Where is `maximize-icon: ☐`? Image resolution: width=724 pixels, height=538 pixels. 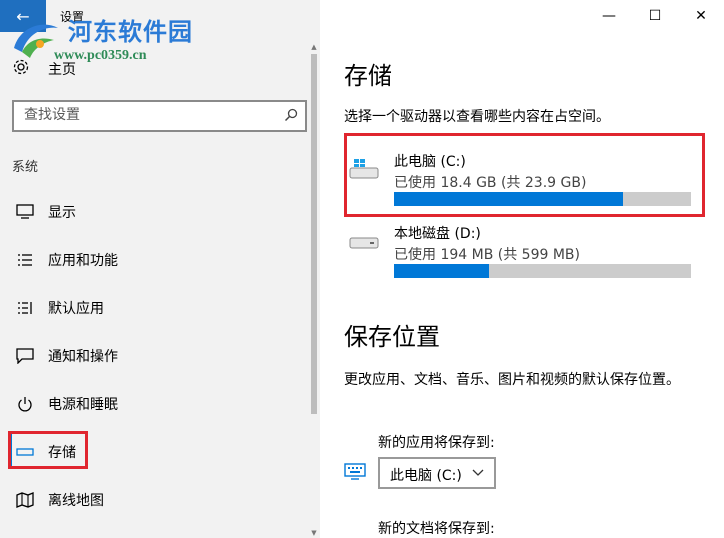 maximize-icon: ☐ is located at coordinates (655, 16).